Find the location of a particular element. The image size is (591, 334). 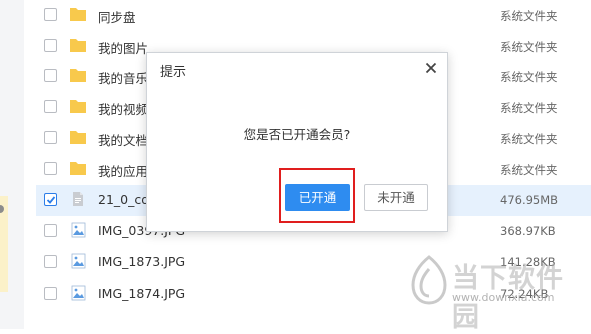

document-icon is located at coordinates (78, 199).